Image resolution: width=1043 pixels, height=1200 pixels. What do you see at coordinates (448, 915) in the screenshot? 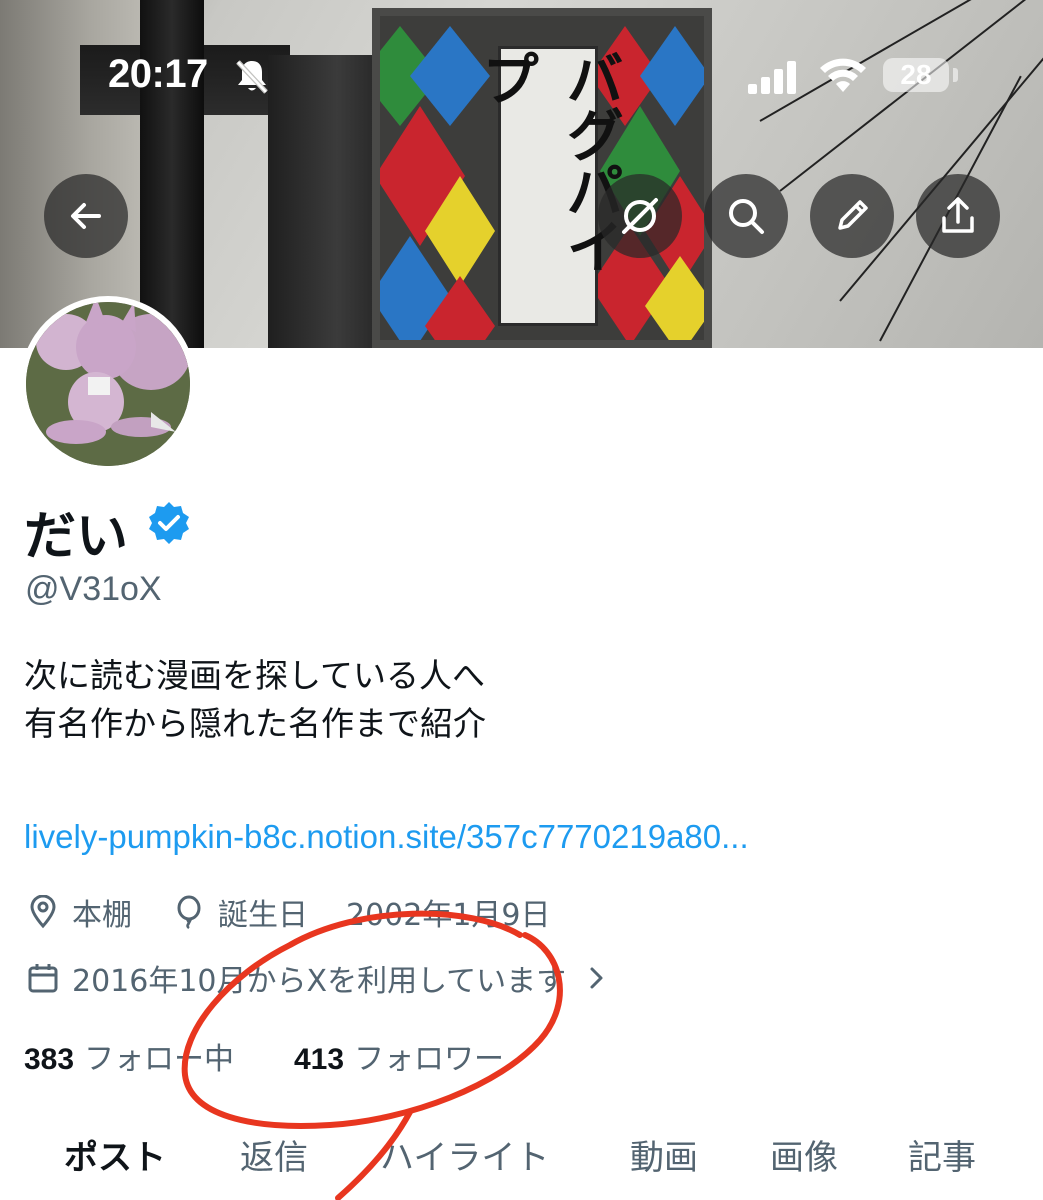
I see `birthday-text: 2002年1月9日` at bounding box center [448, 915].